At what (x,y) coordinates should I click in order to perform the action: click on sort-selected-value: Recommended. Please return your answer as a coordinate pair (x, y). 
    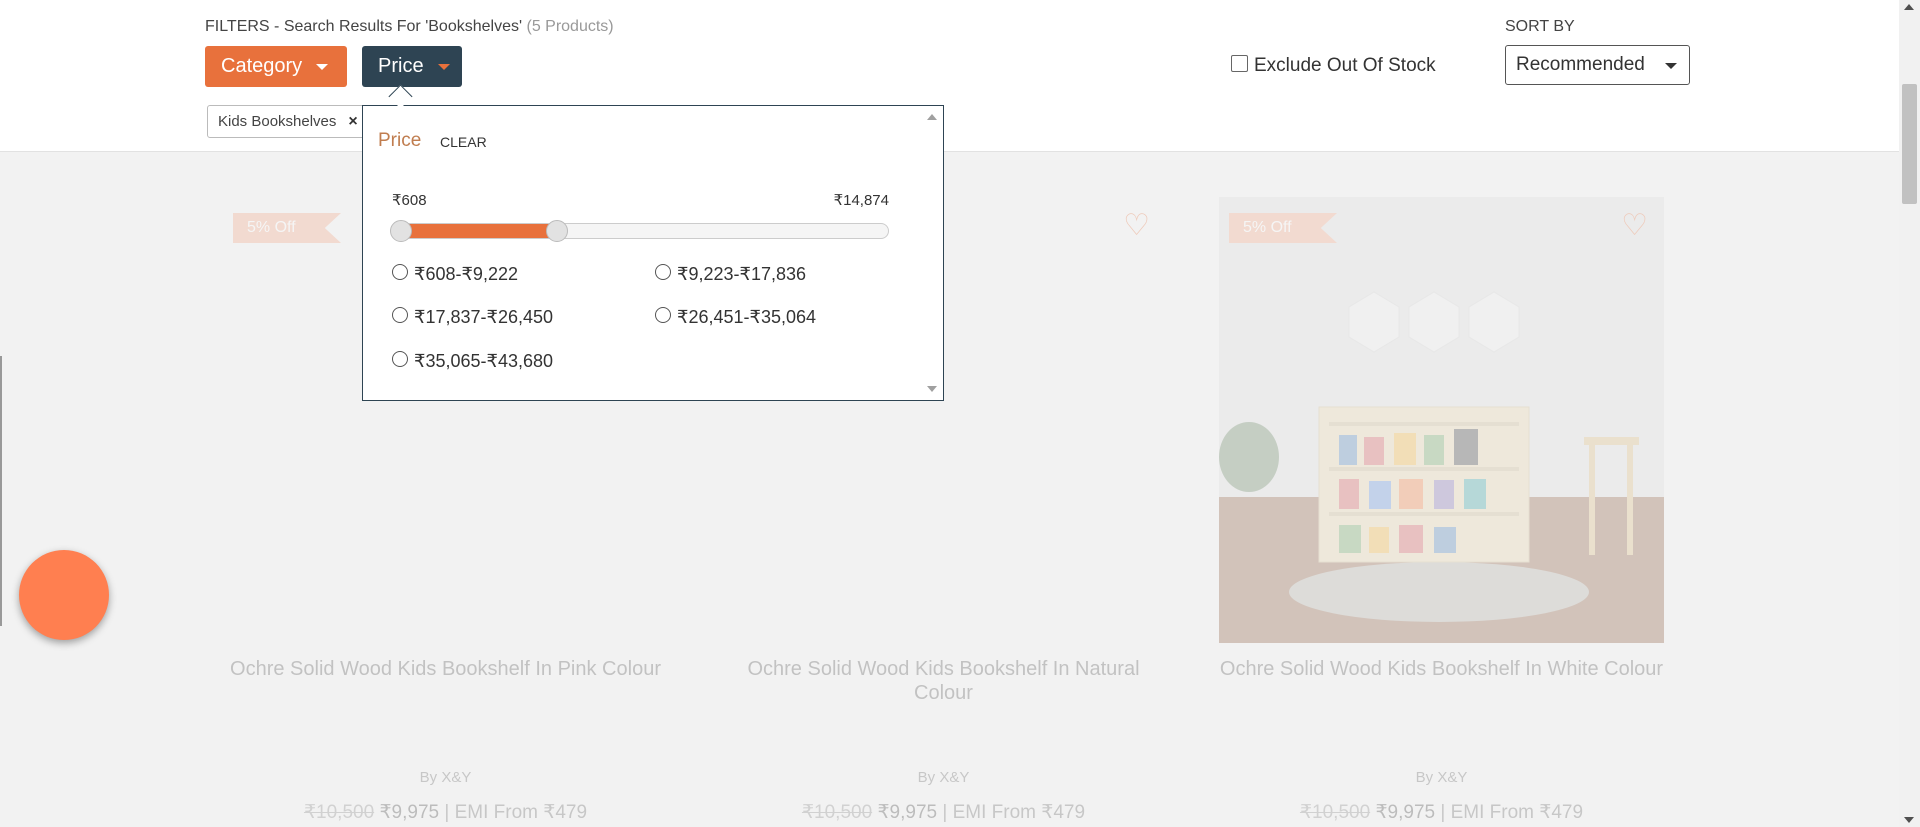
    Looking at the image, I should click on (1580, 64).